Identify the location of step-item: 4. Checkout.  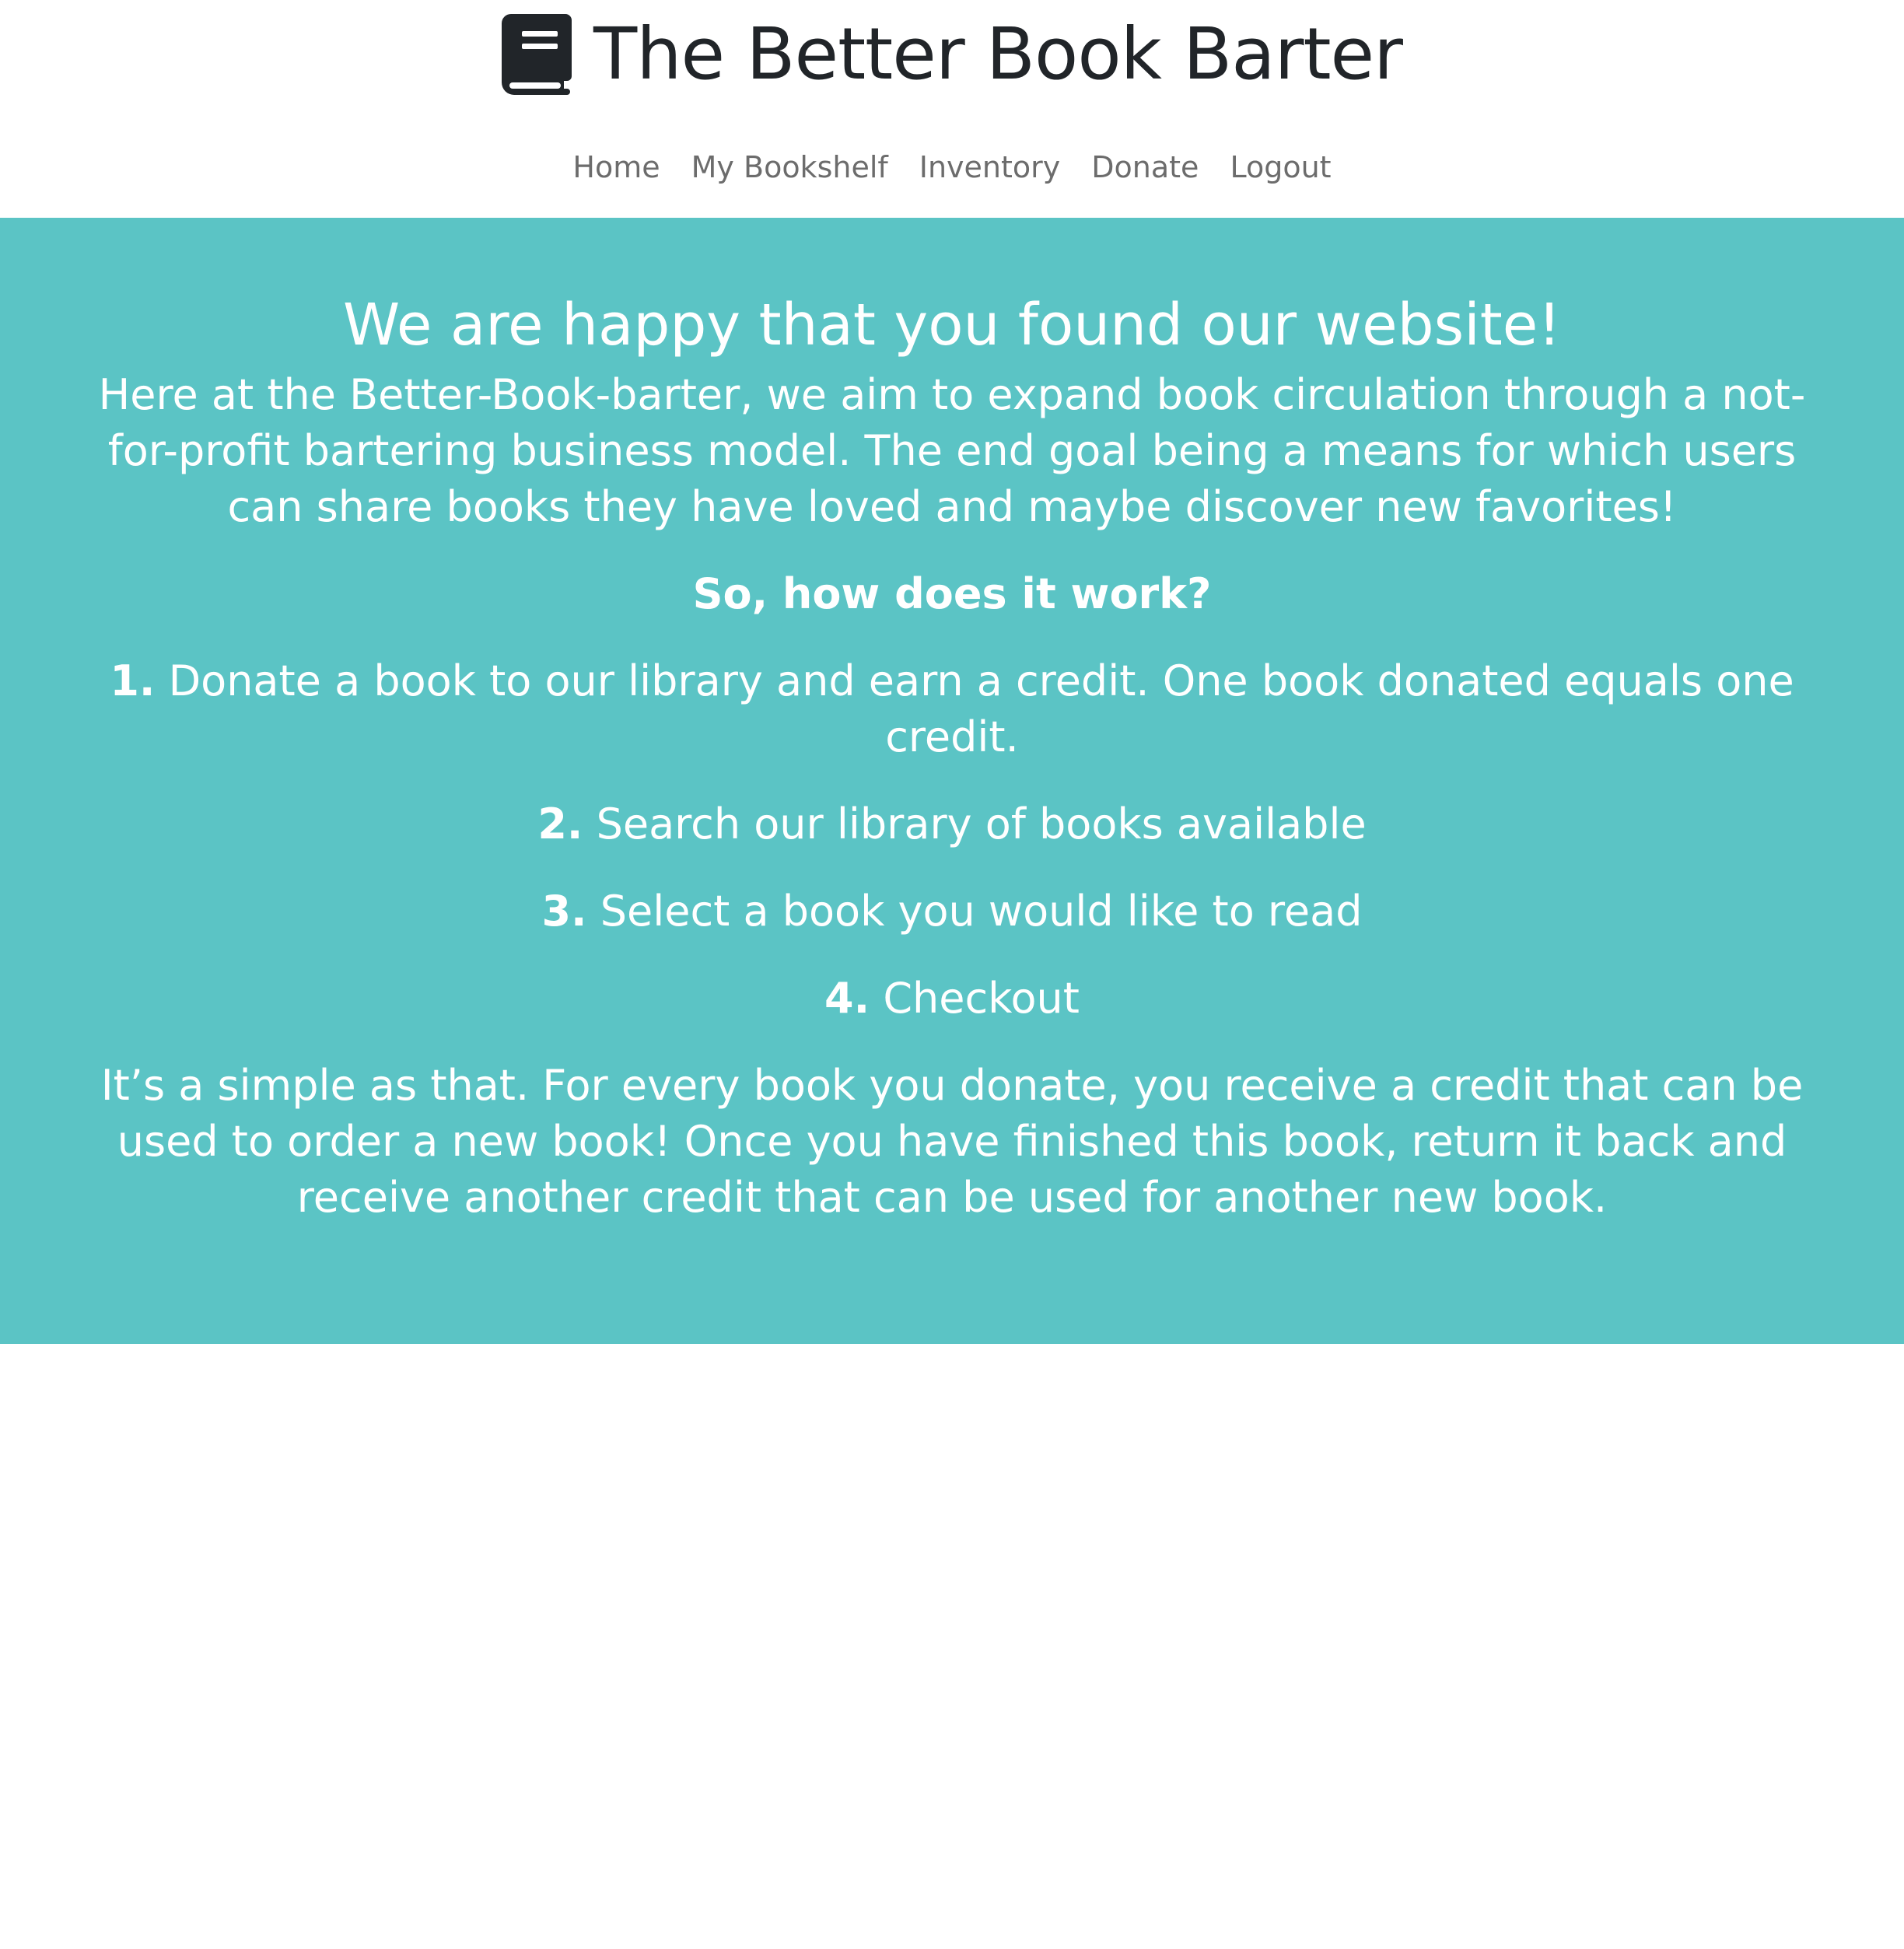
(952, 999).